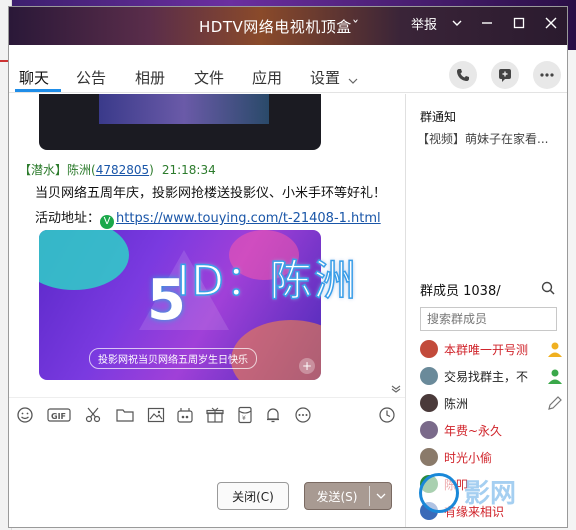  Describe the element at coordinates (185, 415) in the screenshot. I see `music-icon` at that location.